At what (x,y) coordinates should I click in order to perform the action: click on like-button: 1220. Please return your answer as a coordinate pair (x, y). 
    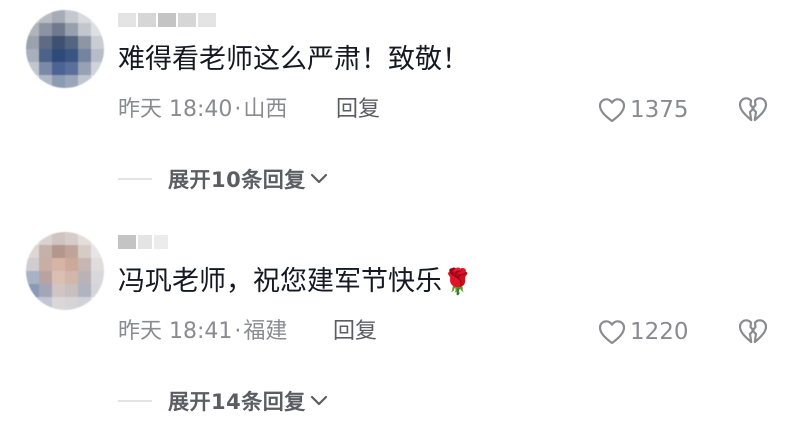
    Looking at the image, I should click on (643, 332).